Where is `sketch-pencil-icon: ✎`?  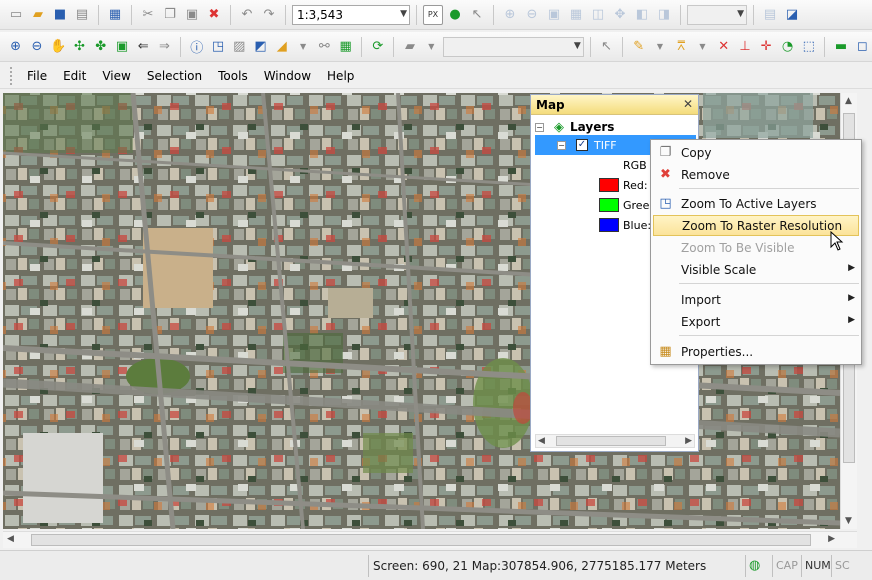 sketch-pencil-icon: ✎ is located at coordinates (638, 47).